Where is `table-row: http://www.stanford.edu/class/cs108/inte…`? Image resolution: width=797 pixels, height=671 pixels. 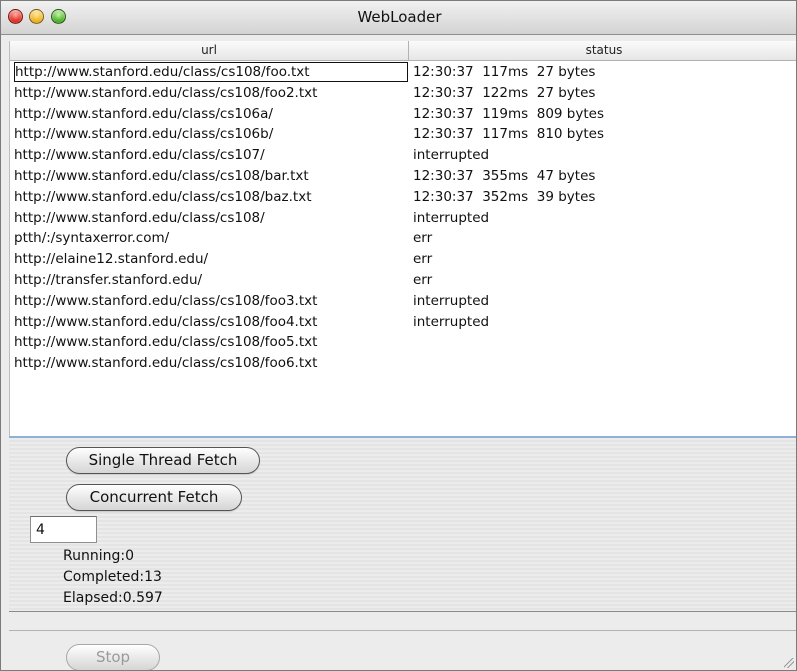 table-row: http://www.stanford.edu/class/cs108/inte… is located at coordinates (403, 218).